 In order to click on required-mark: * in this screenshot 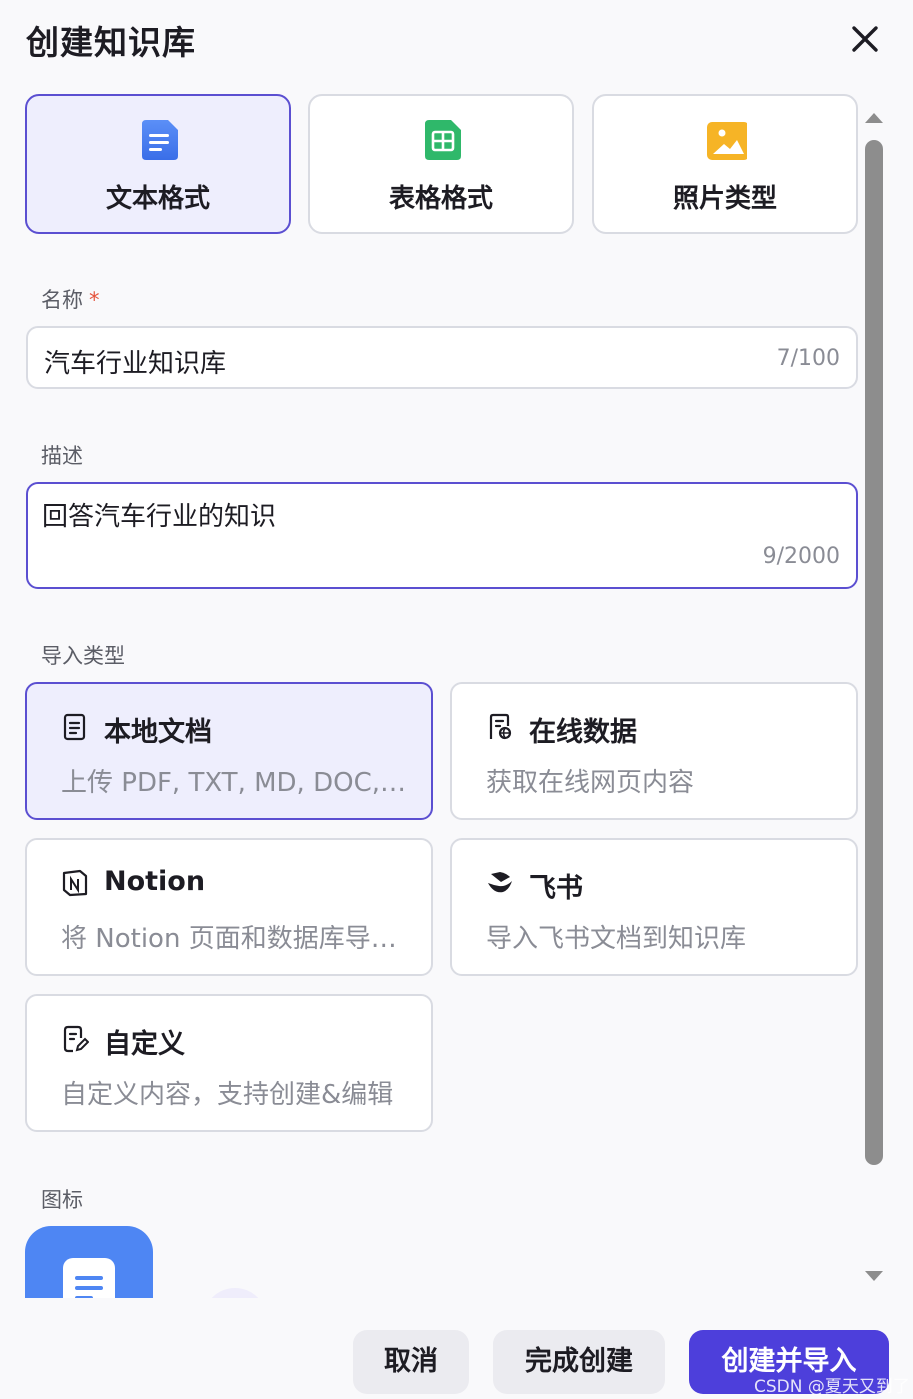, I will do `click(94, 300)`.